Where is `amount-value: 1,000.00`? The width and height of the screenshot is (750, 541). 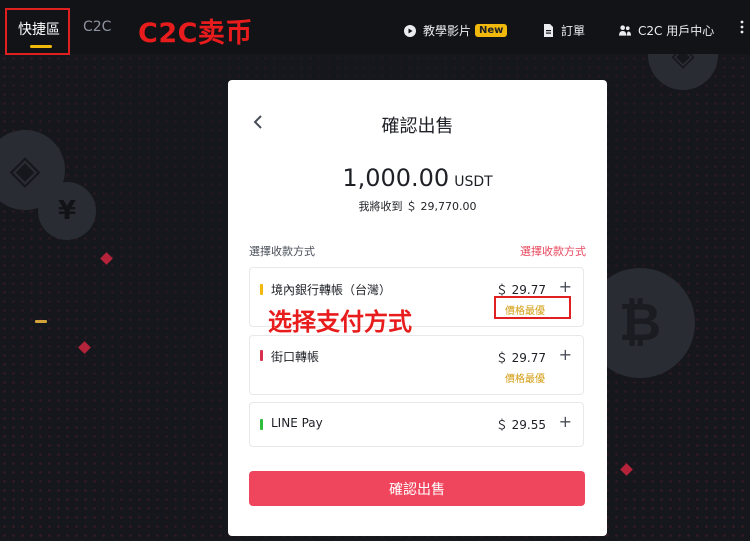 amount-value: 1,000.00 is located at coordinates (396, 178).